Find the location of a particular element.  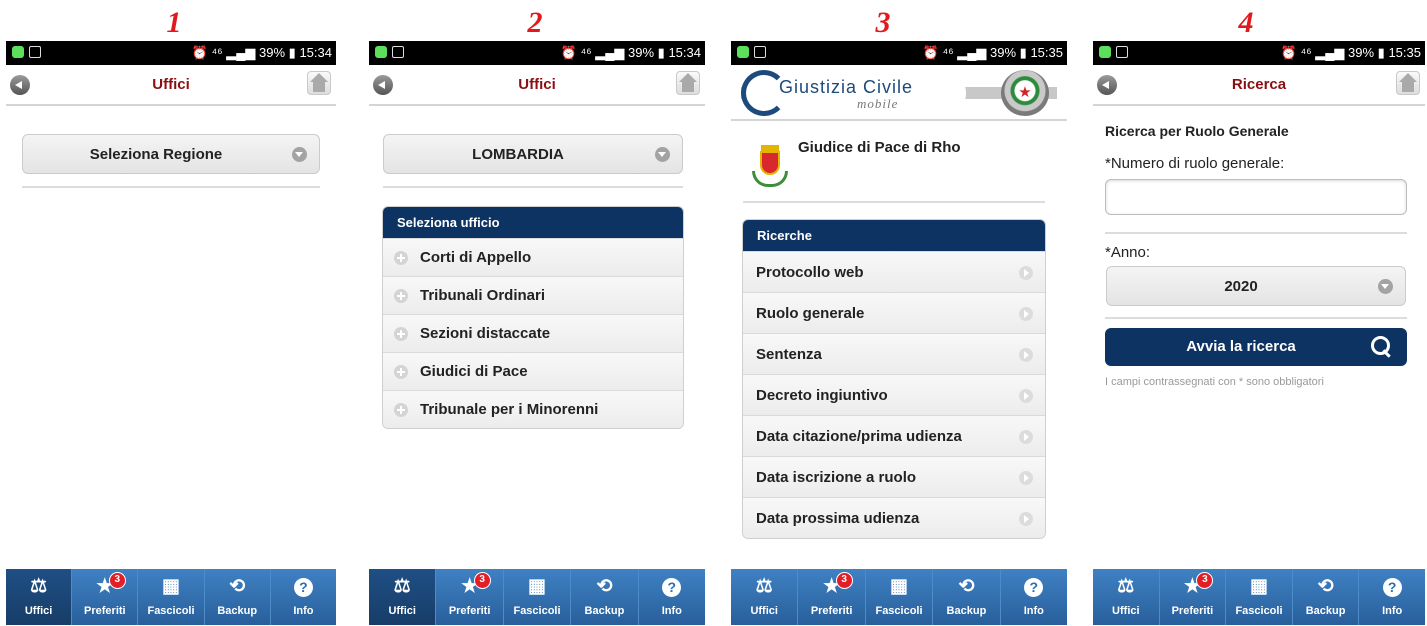

list-item: Sezioni distaccate is located at coordinates (533, 333).